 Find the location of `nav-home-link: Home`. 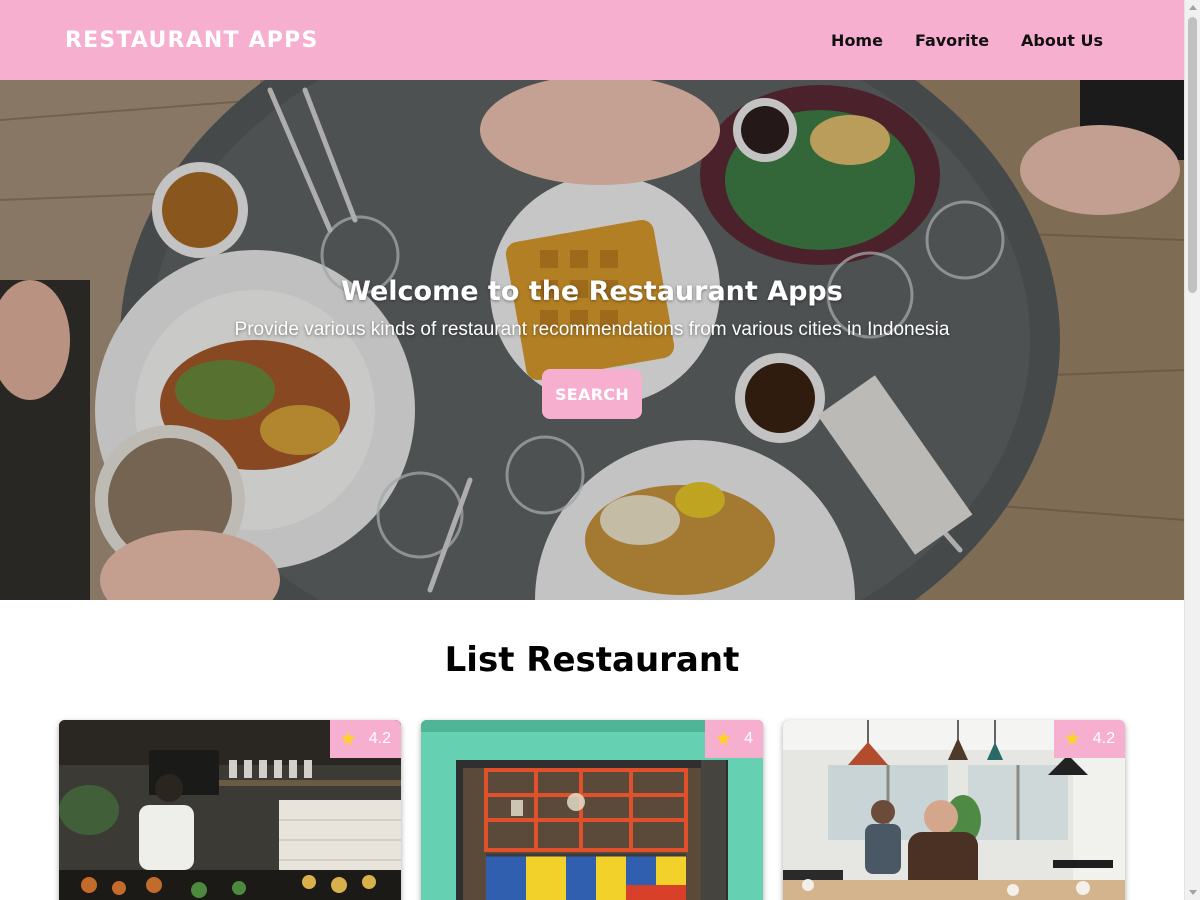

nav-home-link: Home is located at coordinates (857, 40).